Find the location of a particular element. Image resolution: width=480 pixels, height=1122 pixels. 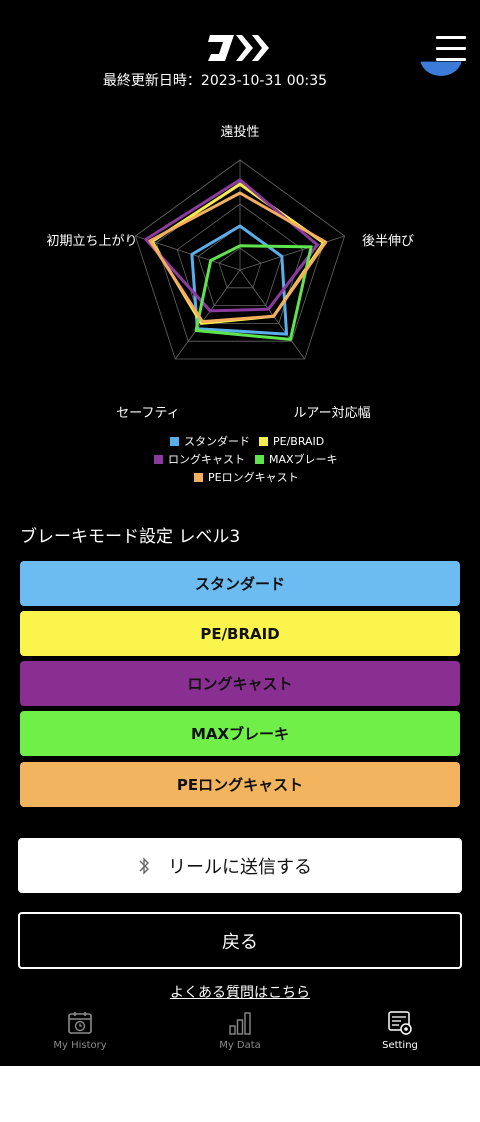

calendar-history-icon is located at coordinates (80, 1023).